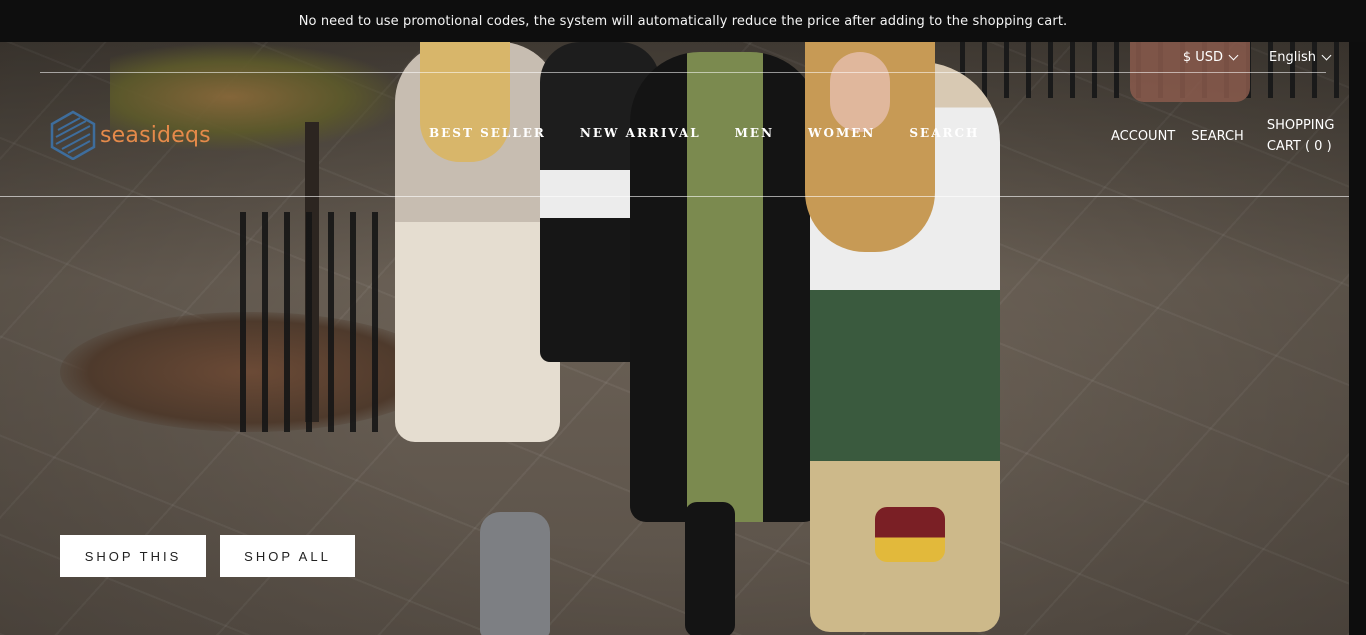 The height and width of the screenshot is (635, 1366). I want to click on search-link: SEARCH, so click(1217, 136).